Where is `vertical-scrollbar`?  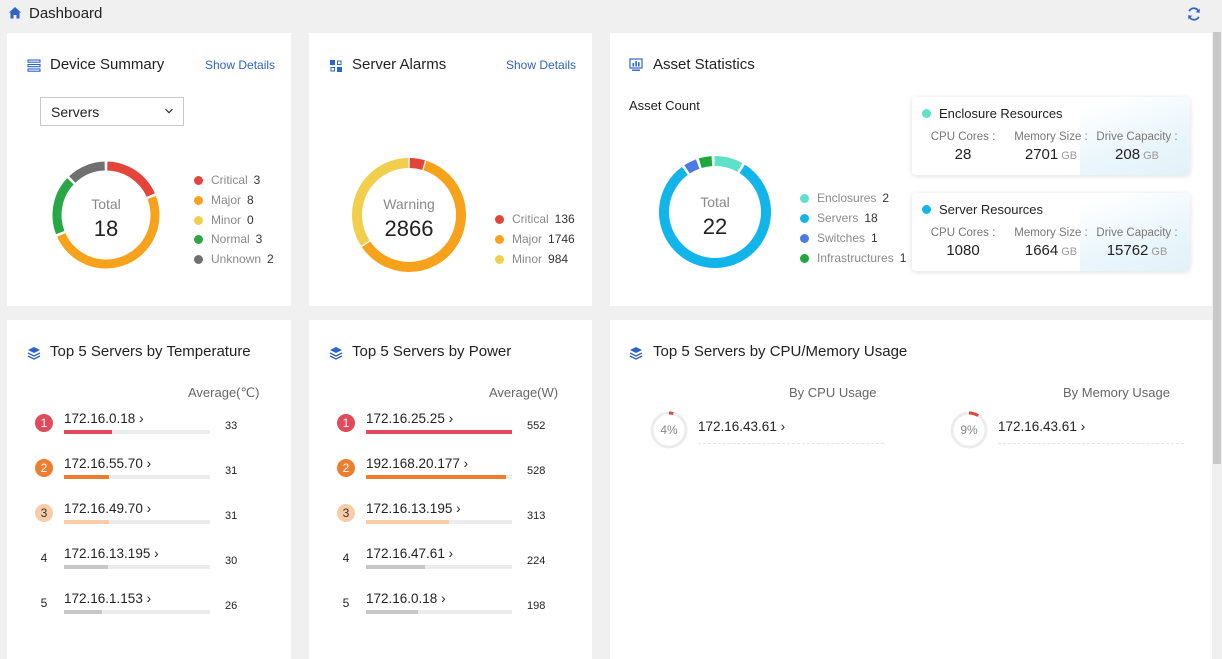
vertical-scrollbar is located at coordinates (1217, 345).